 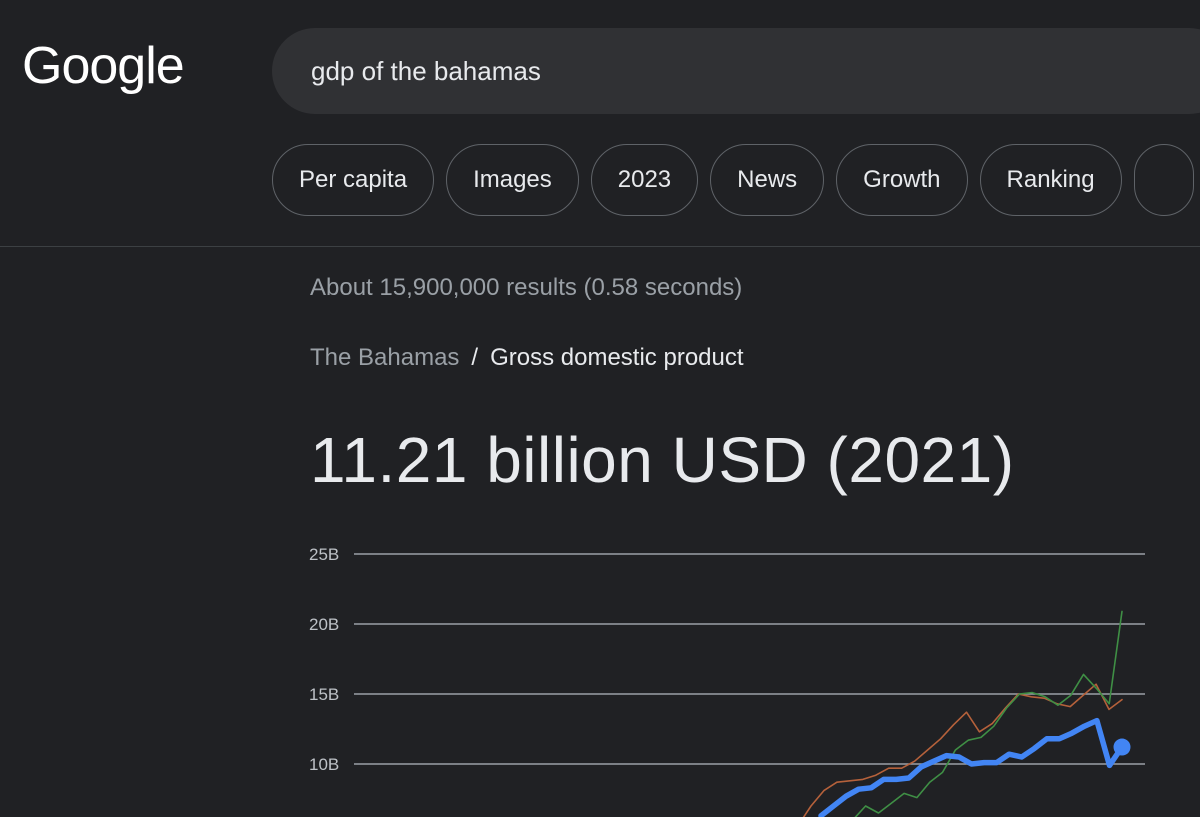 What do you see at coordinates (324, 764) in the screenshot?
I see `y-tick-label: 10B` at bounding box center [324, 764].